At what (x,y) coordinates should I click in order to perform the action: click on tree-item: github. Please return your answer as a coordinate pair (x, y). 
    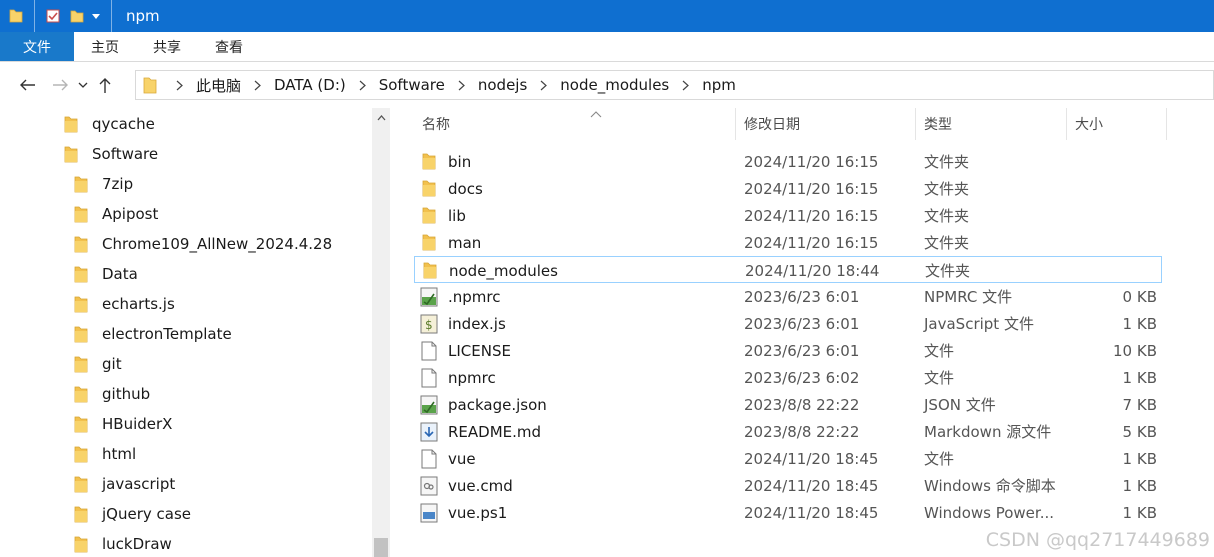
    Looking at the image, I should click on (112, 394).